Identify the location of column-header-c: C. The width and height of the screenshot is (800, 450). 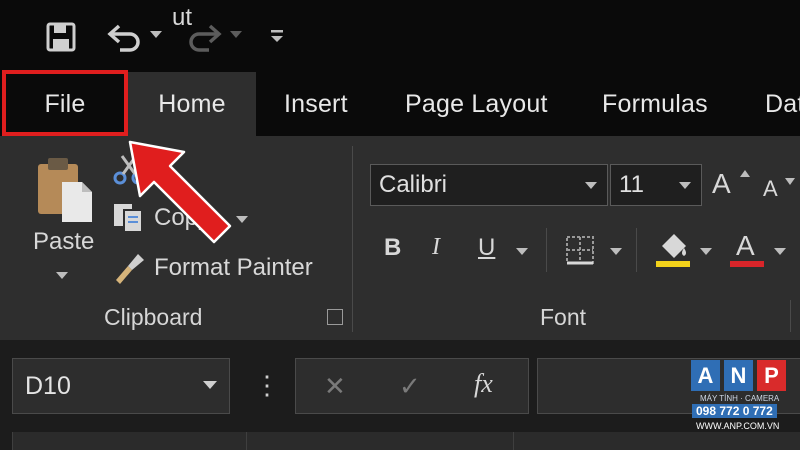
(656, 441).